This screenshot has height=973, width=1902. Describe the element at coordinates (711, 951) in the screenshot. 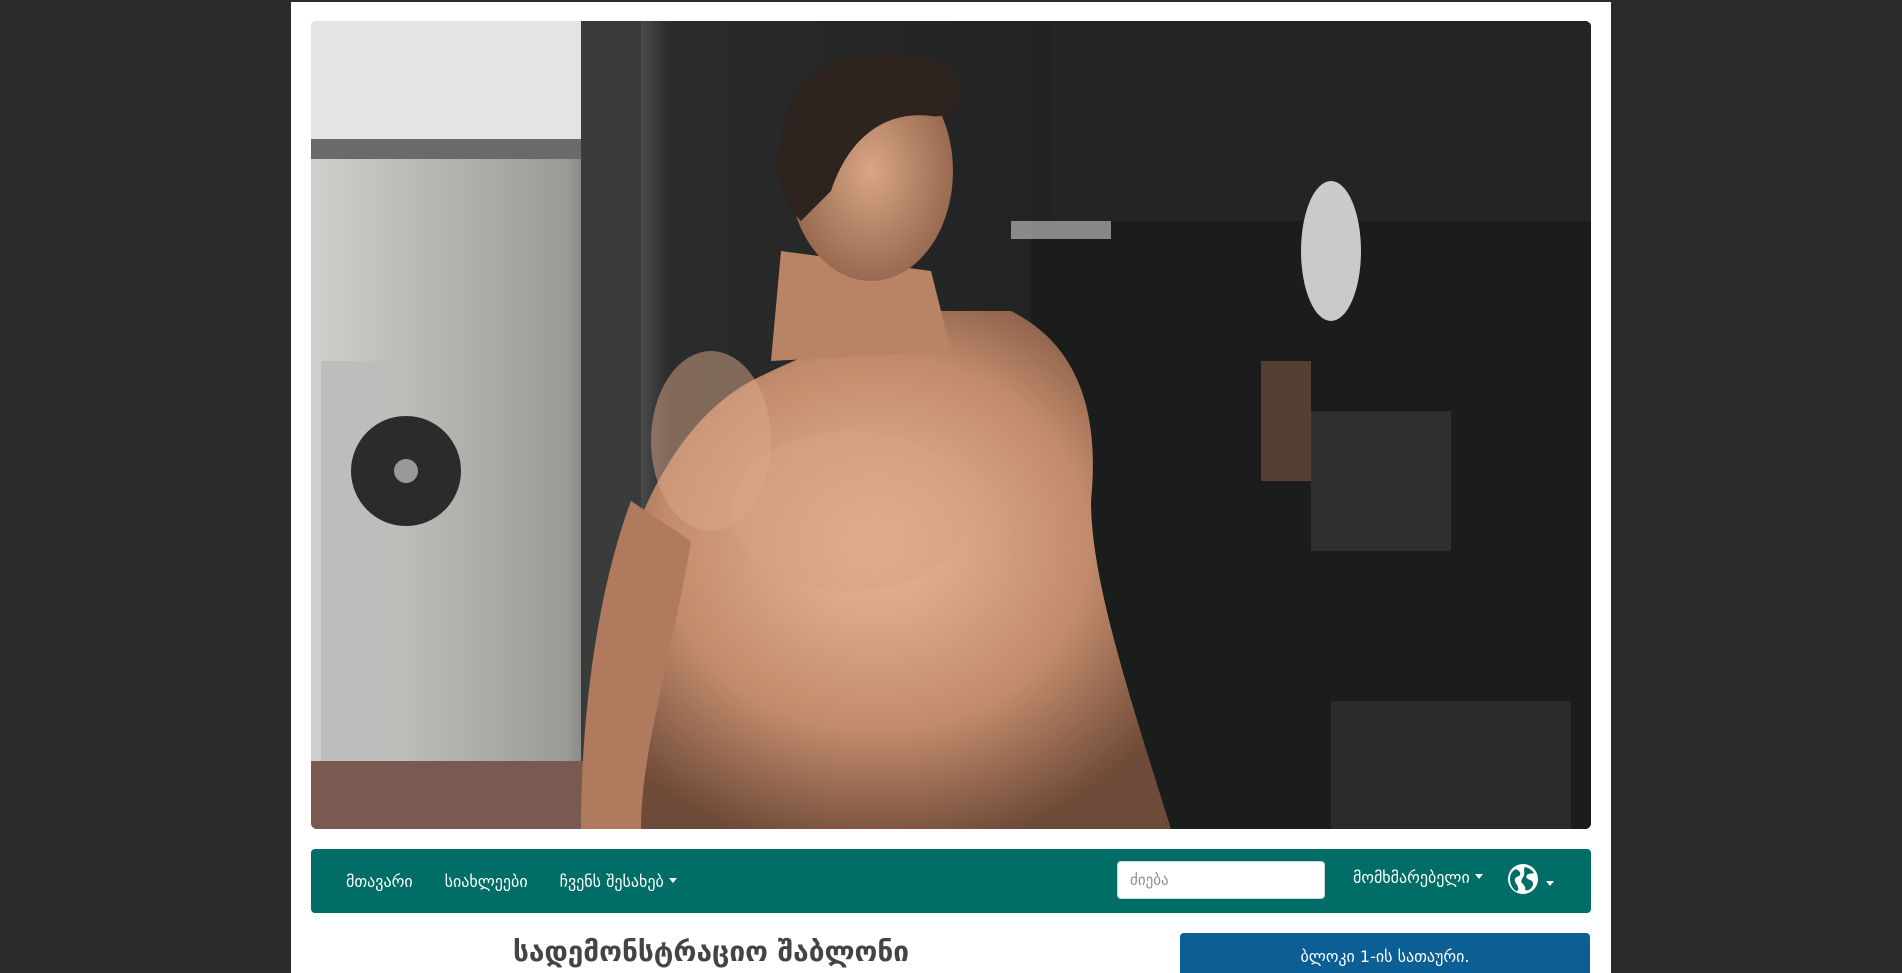

I see `page-title: სადემონსტრაციო შაბლონი` at that location.